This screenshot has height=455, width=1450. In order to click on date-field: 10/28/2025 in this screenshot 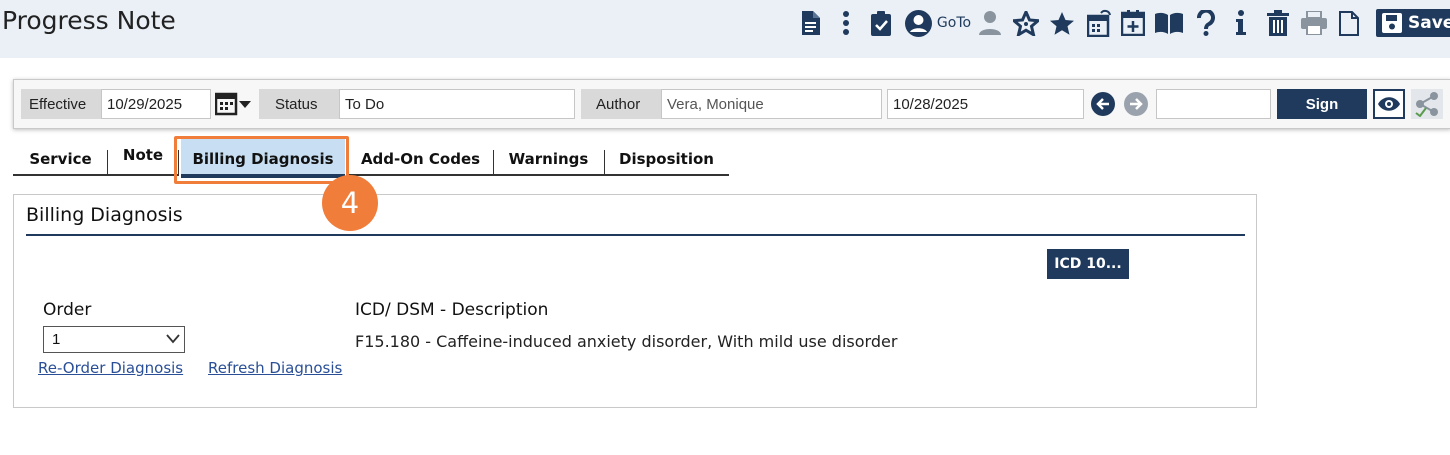, I will do `click(985, 104)`.